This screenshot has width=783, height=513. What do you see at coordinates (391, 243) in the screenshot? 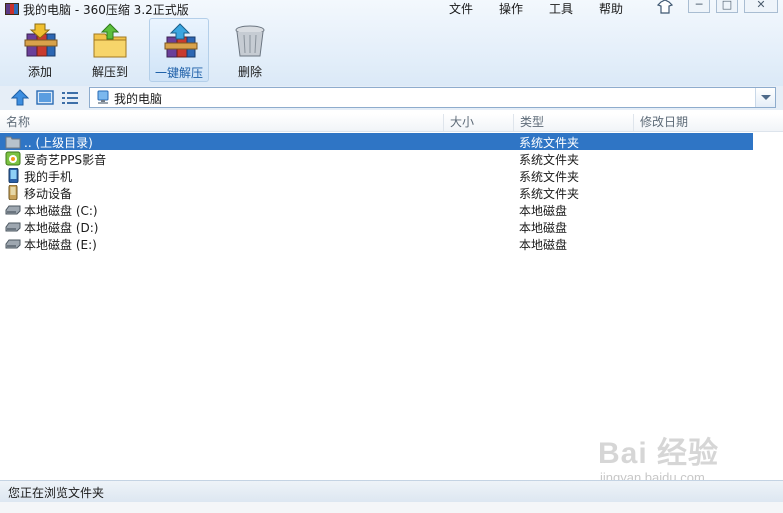
I see `file-row: 本地磁盘 (E:) 本地磁盘` at bounding box center [391, 243].